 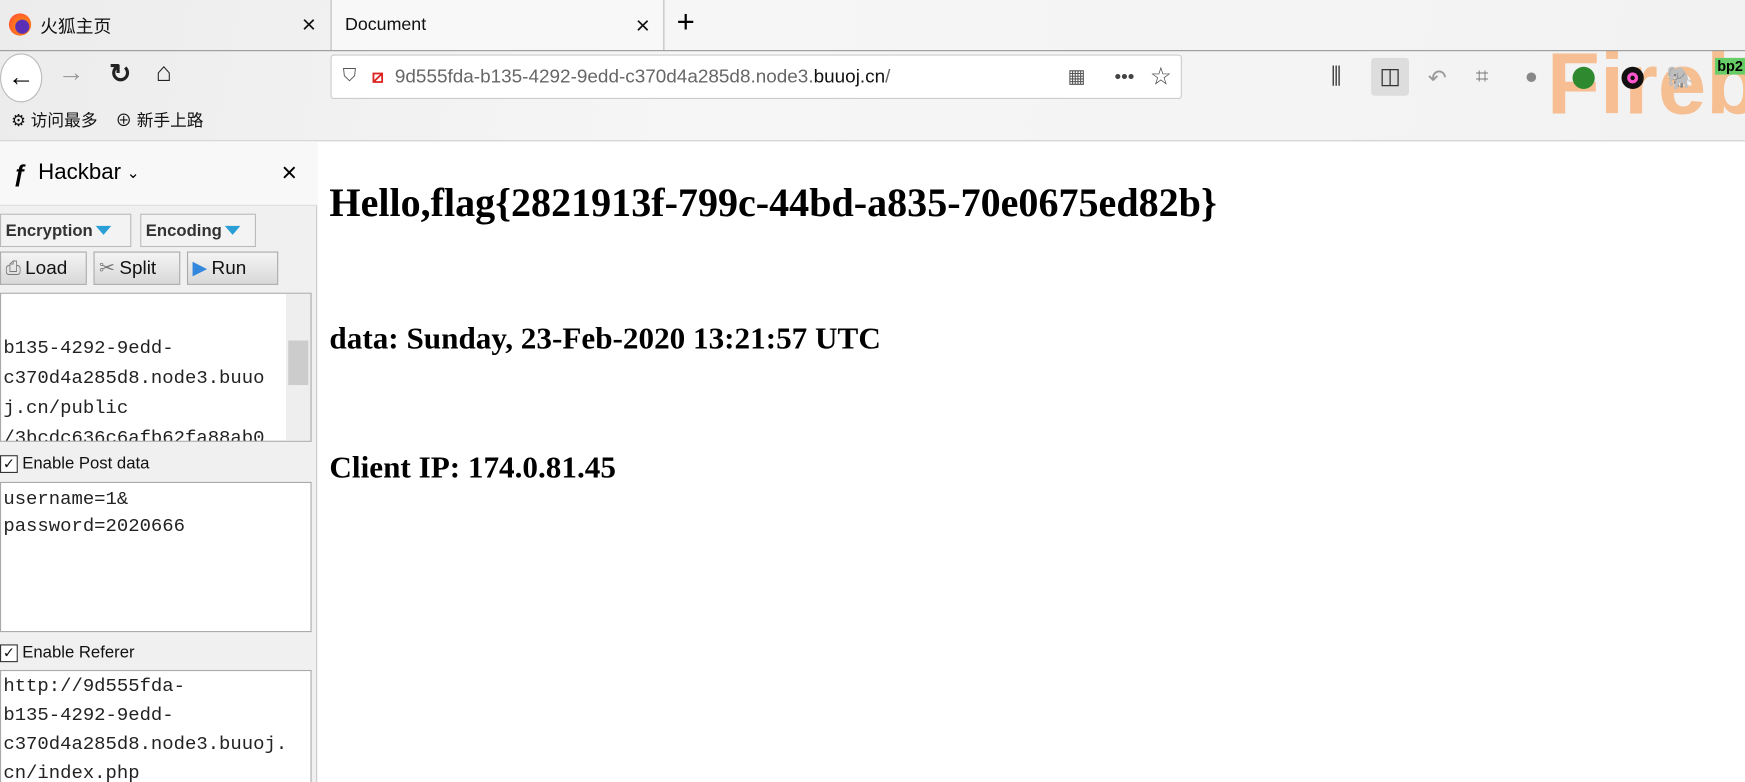 I want to click on button-label: Load, so click(x=46, y=268).